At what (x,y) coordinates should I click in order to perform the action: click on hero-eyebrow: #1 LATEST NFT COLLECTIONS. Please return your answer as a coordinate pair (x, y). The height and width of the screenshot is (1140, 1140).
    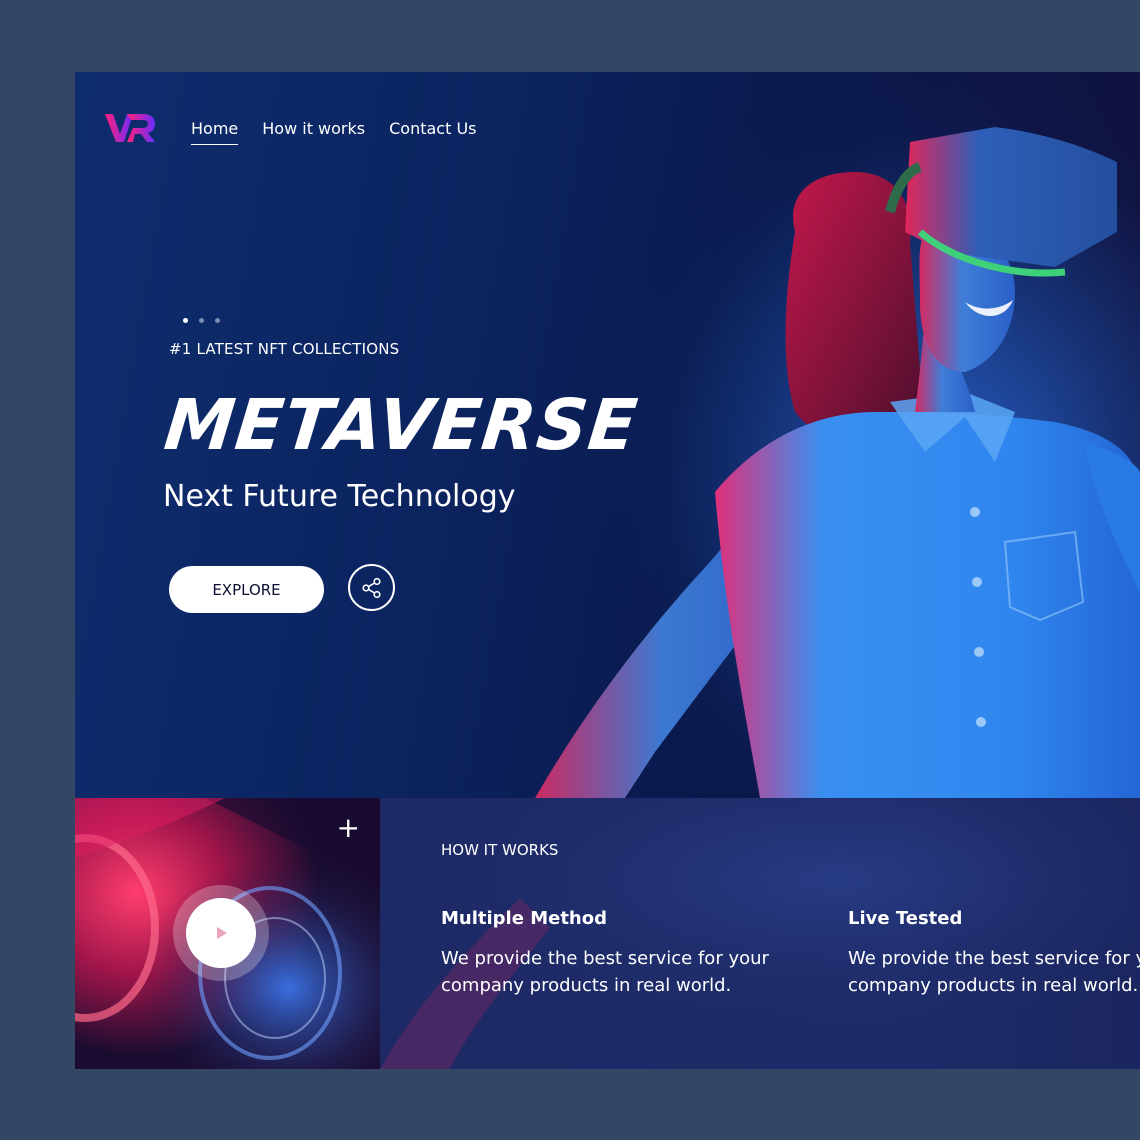
    Looking at the image, I should click on (284, 349).